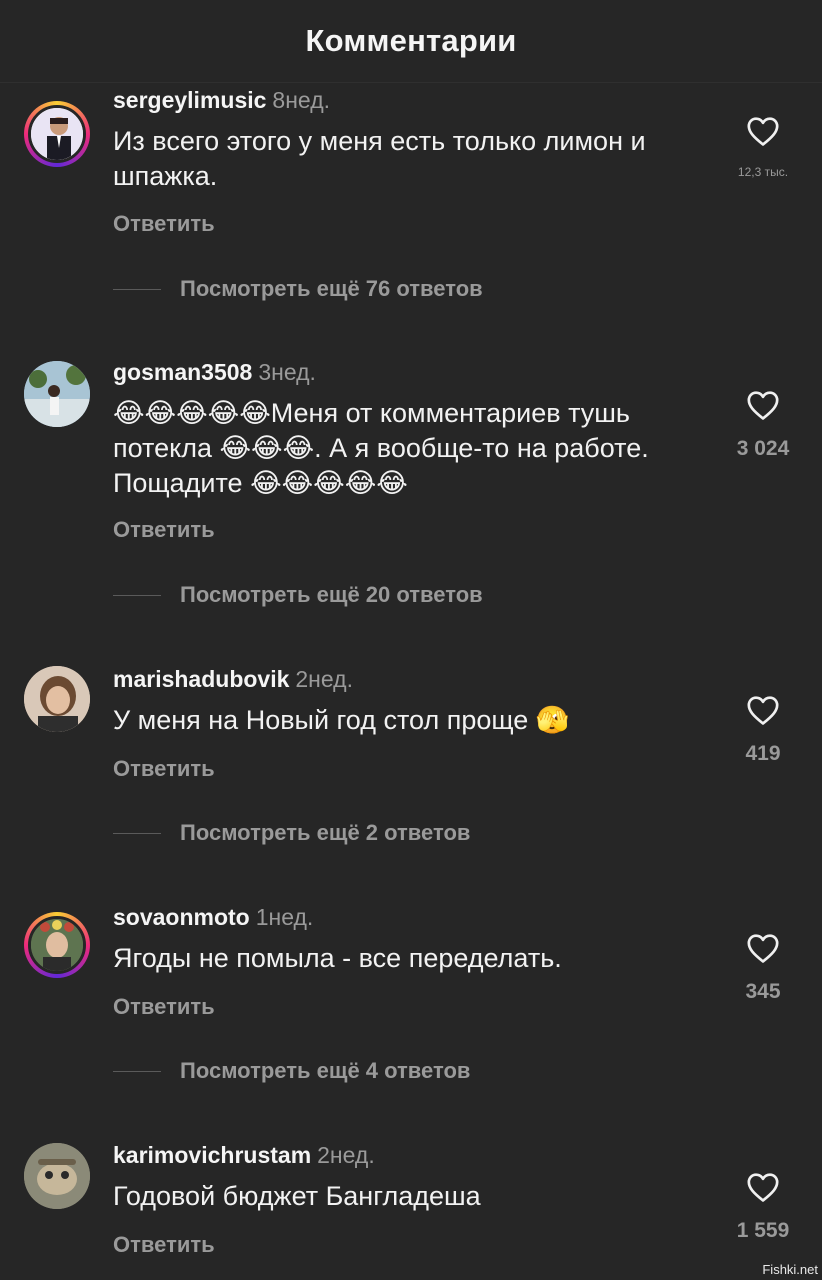  I want to click on comments-header: Комментарии, so click(411, 41).